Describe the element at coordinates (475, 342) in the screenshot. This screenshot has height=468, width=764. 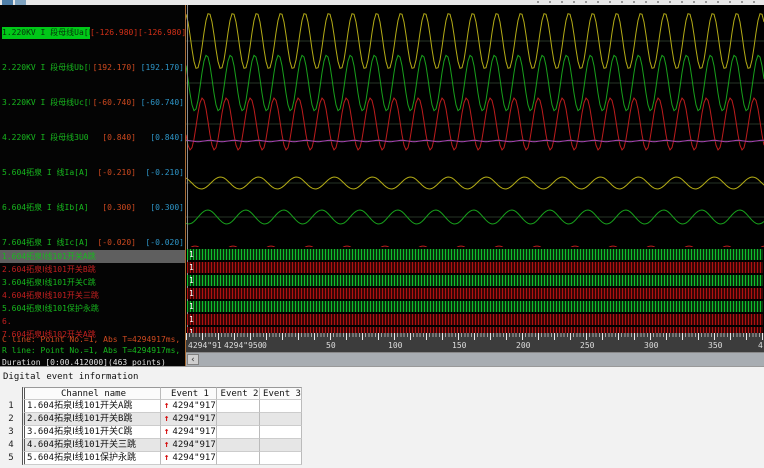
I see `time-axis-ruler: 4294"91 4294"950 0 50 100 150 200 250 300 350 4` at that location.